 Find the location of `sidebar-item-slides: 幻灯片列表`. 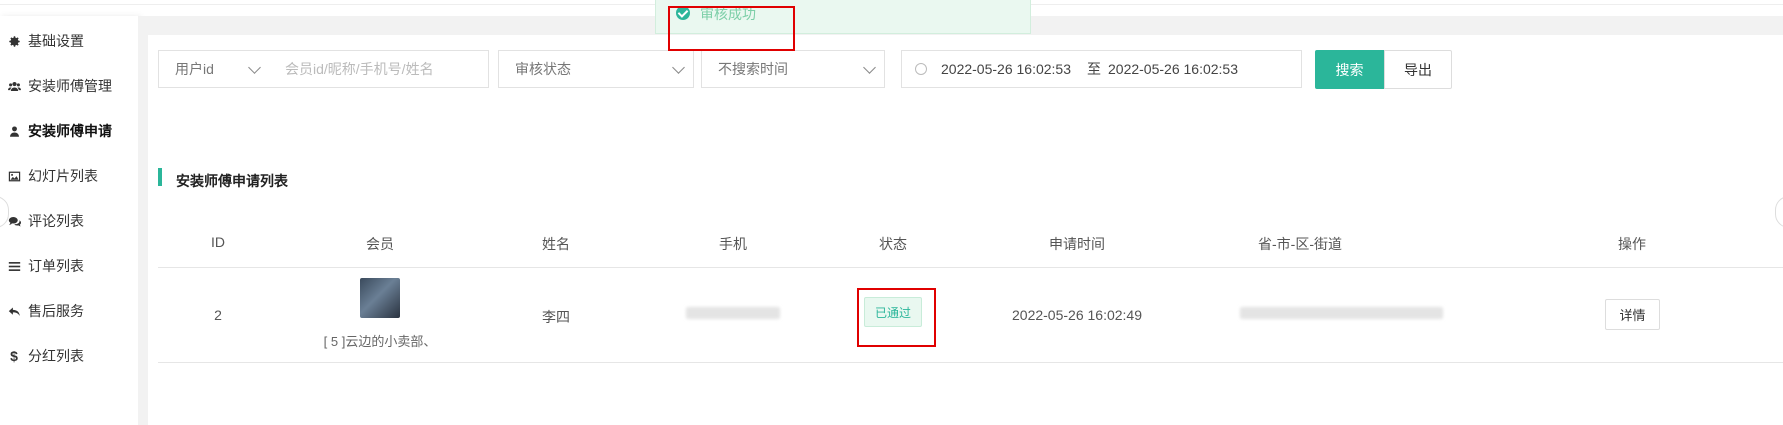

sidebar-item-slides: 幻灯片列表 is located at coordinates (69, 176).